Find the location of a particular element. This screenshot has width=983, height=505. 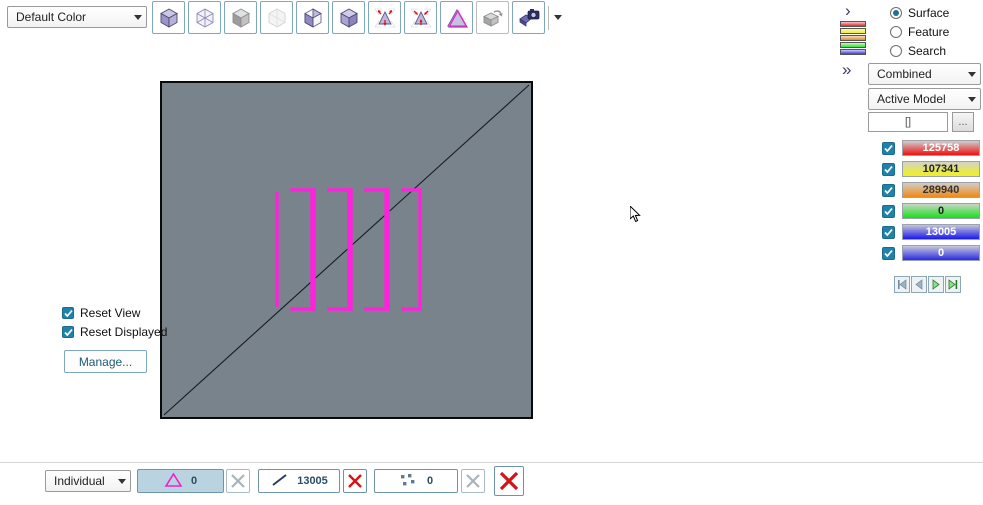

line-icon is located at coordinates (279, 481).